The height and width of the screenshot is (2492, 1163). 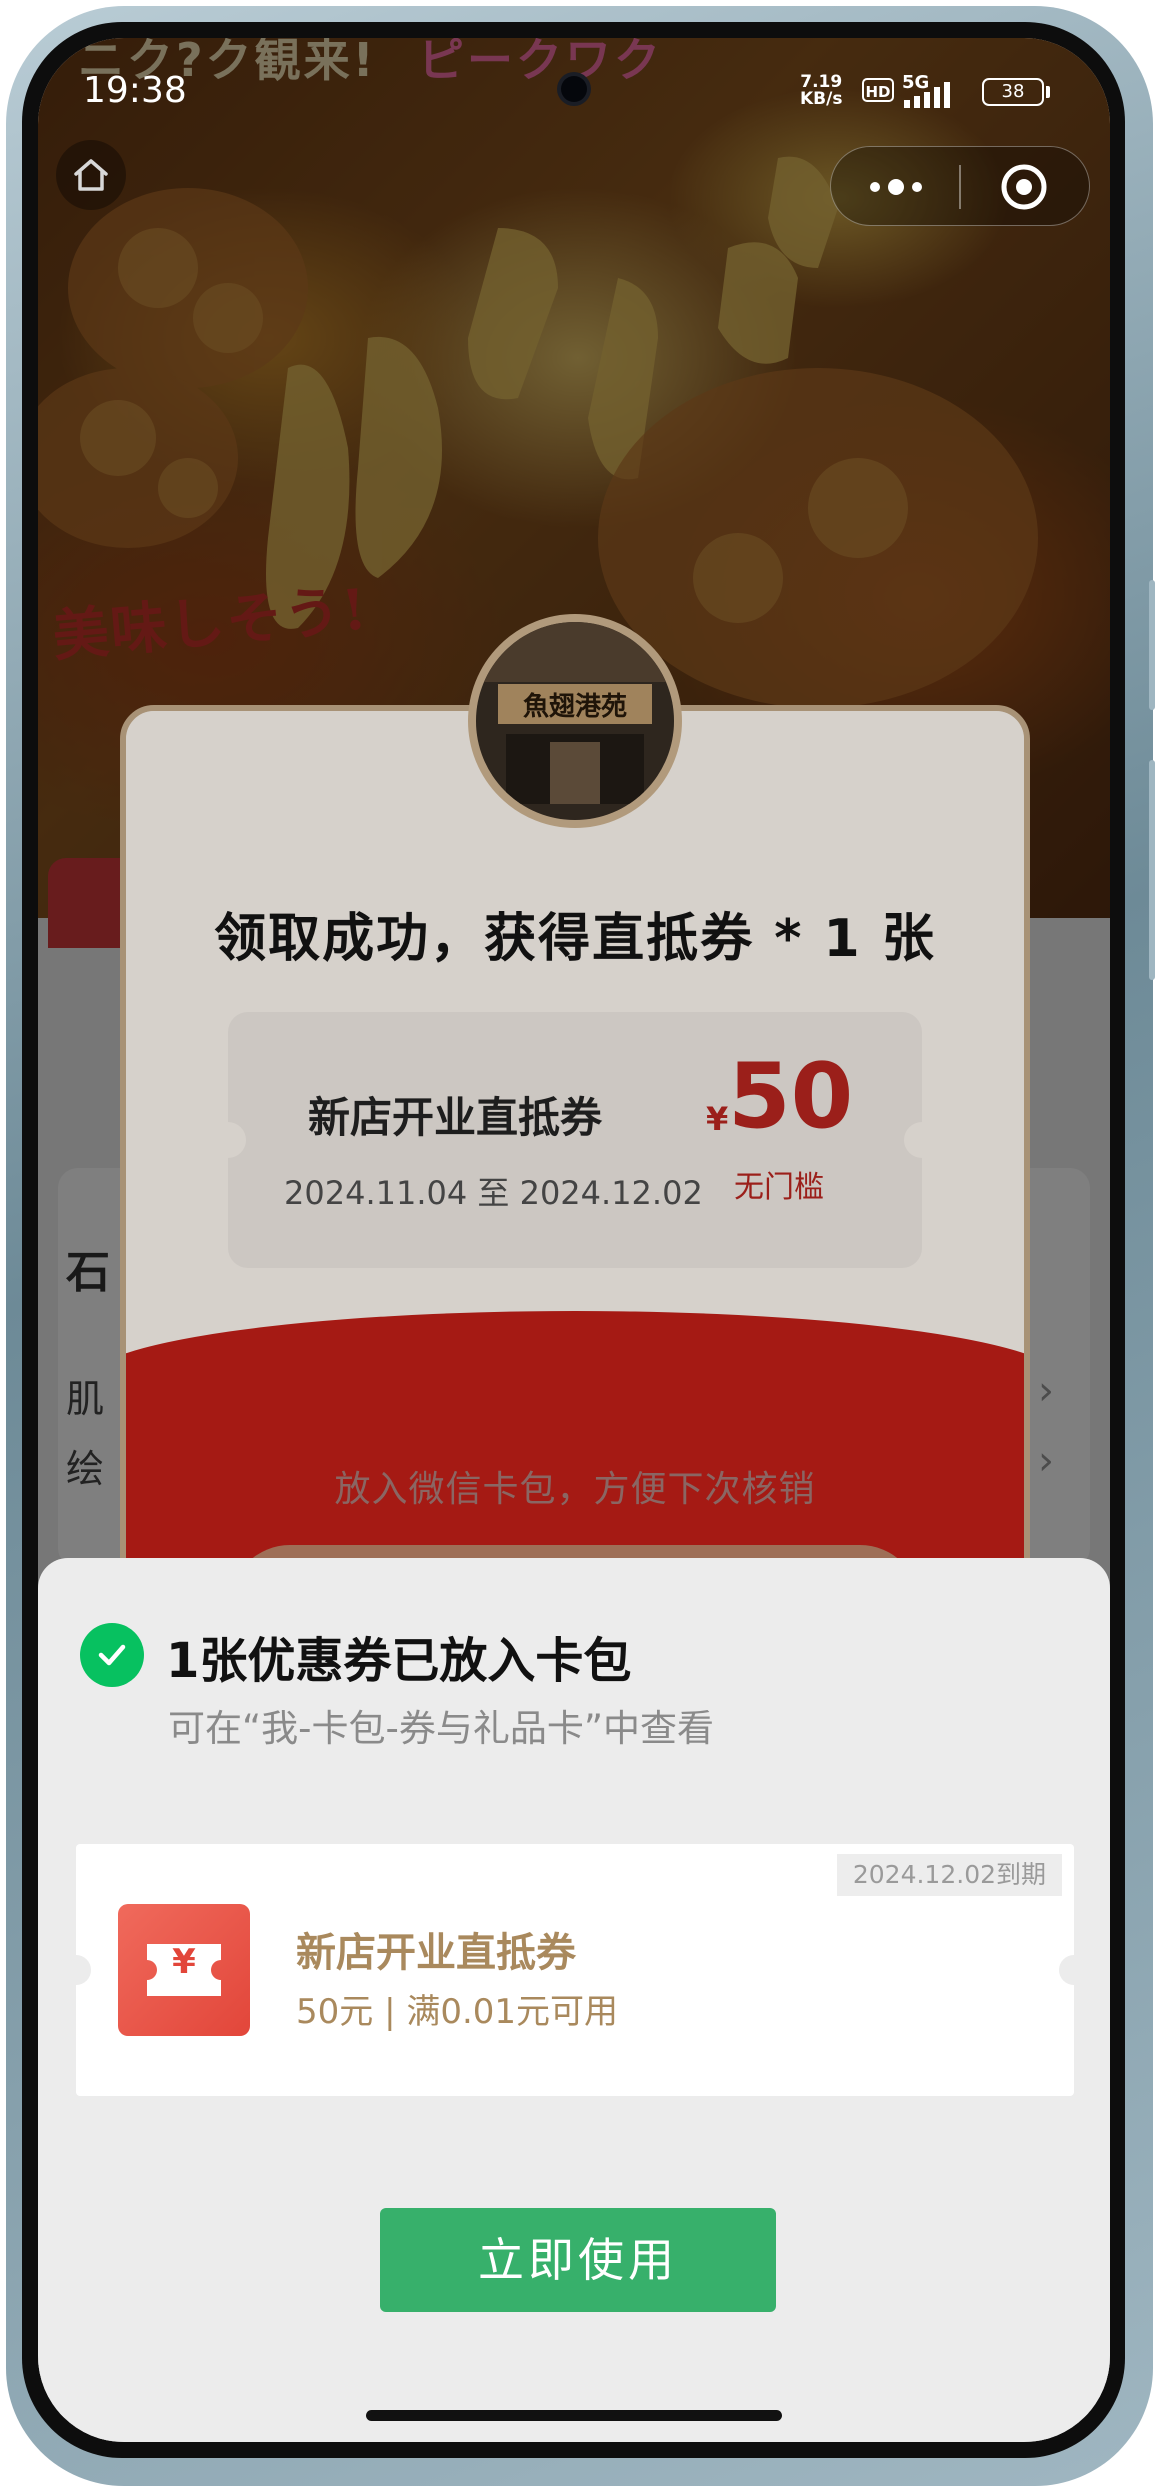 I want to click on target-close-icon, so click(x=1024, y=187).